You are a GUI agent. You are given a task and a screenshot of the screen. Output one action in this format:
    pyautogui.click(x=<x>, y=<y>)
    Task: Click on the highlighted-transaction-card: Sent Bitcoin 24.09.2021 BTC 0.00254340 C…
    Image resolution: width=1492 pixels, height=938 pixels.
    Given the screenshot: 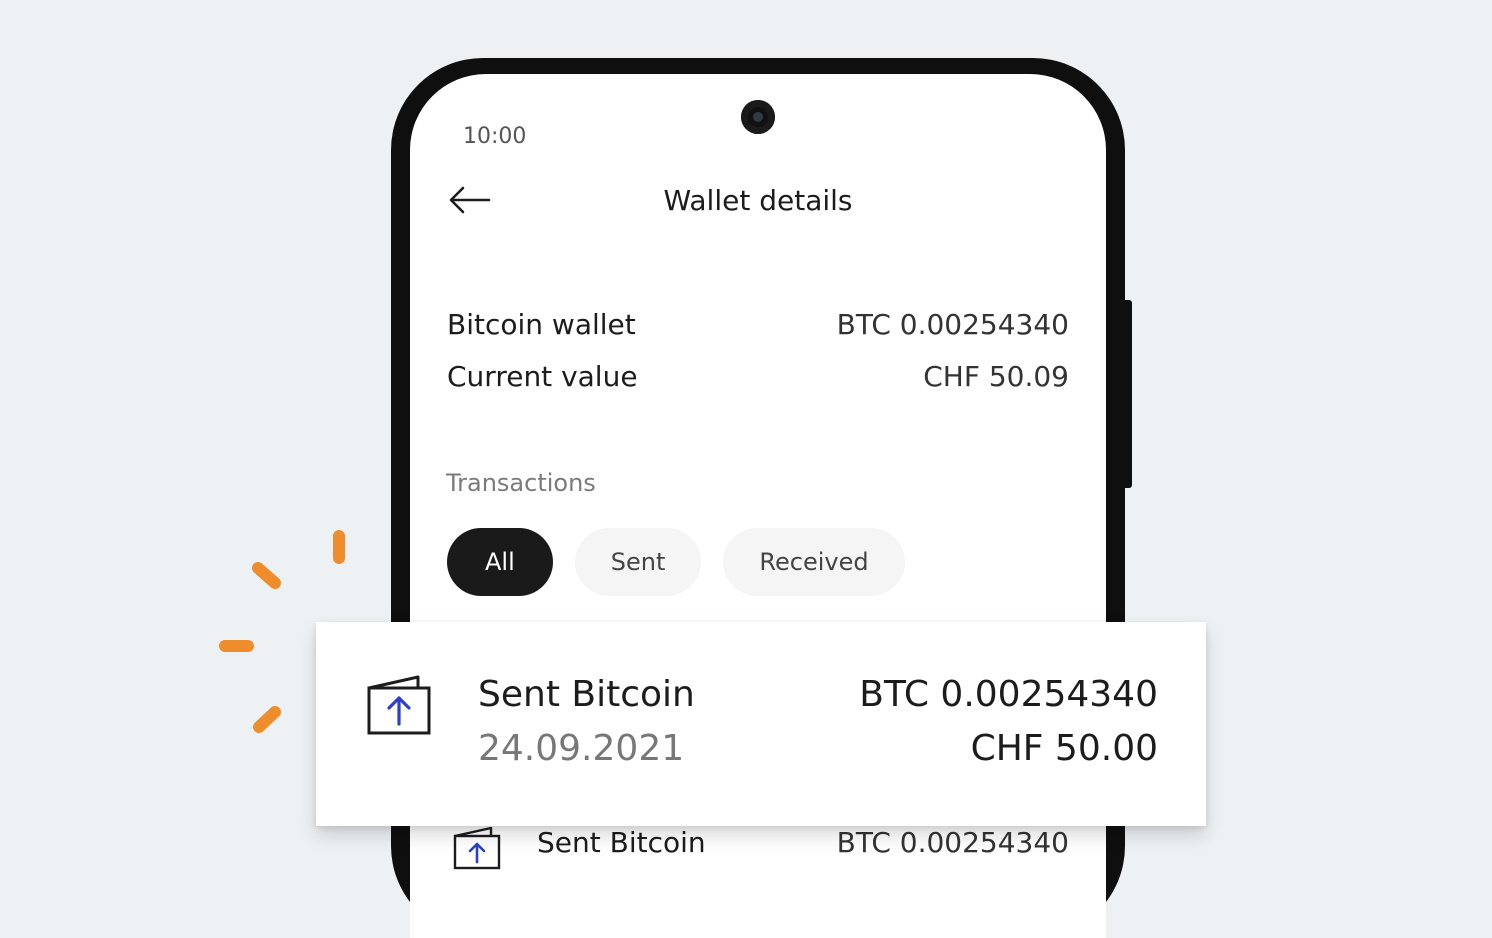 What is the action you would take?
    pyautogui.click(x=761, y=724)
    